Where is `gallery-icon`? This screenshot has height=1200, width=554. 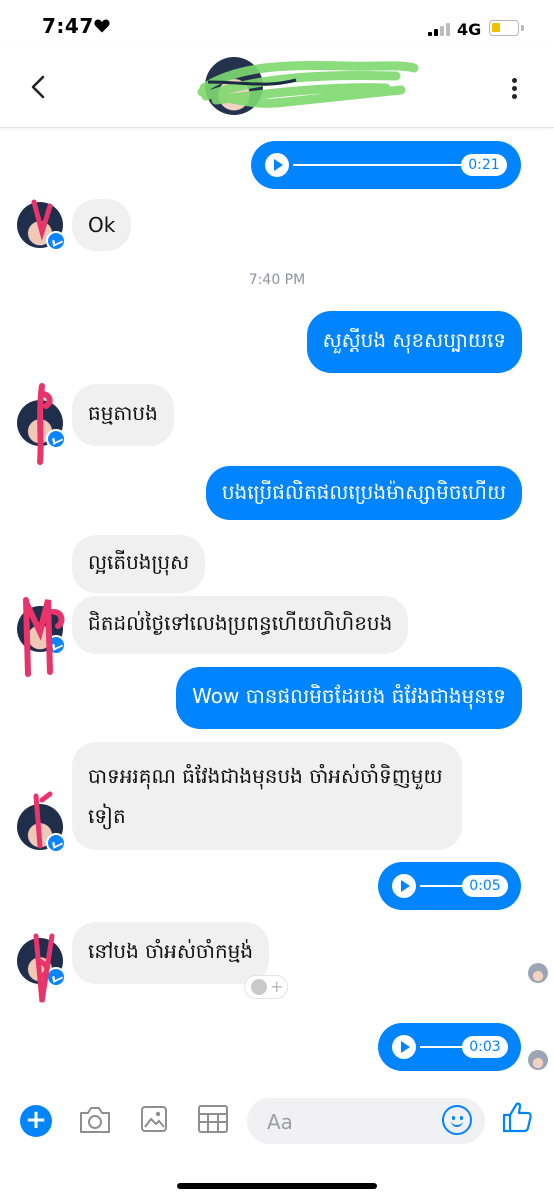
gallery-icon is located at coordinates (154, 1119).